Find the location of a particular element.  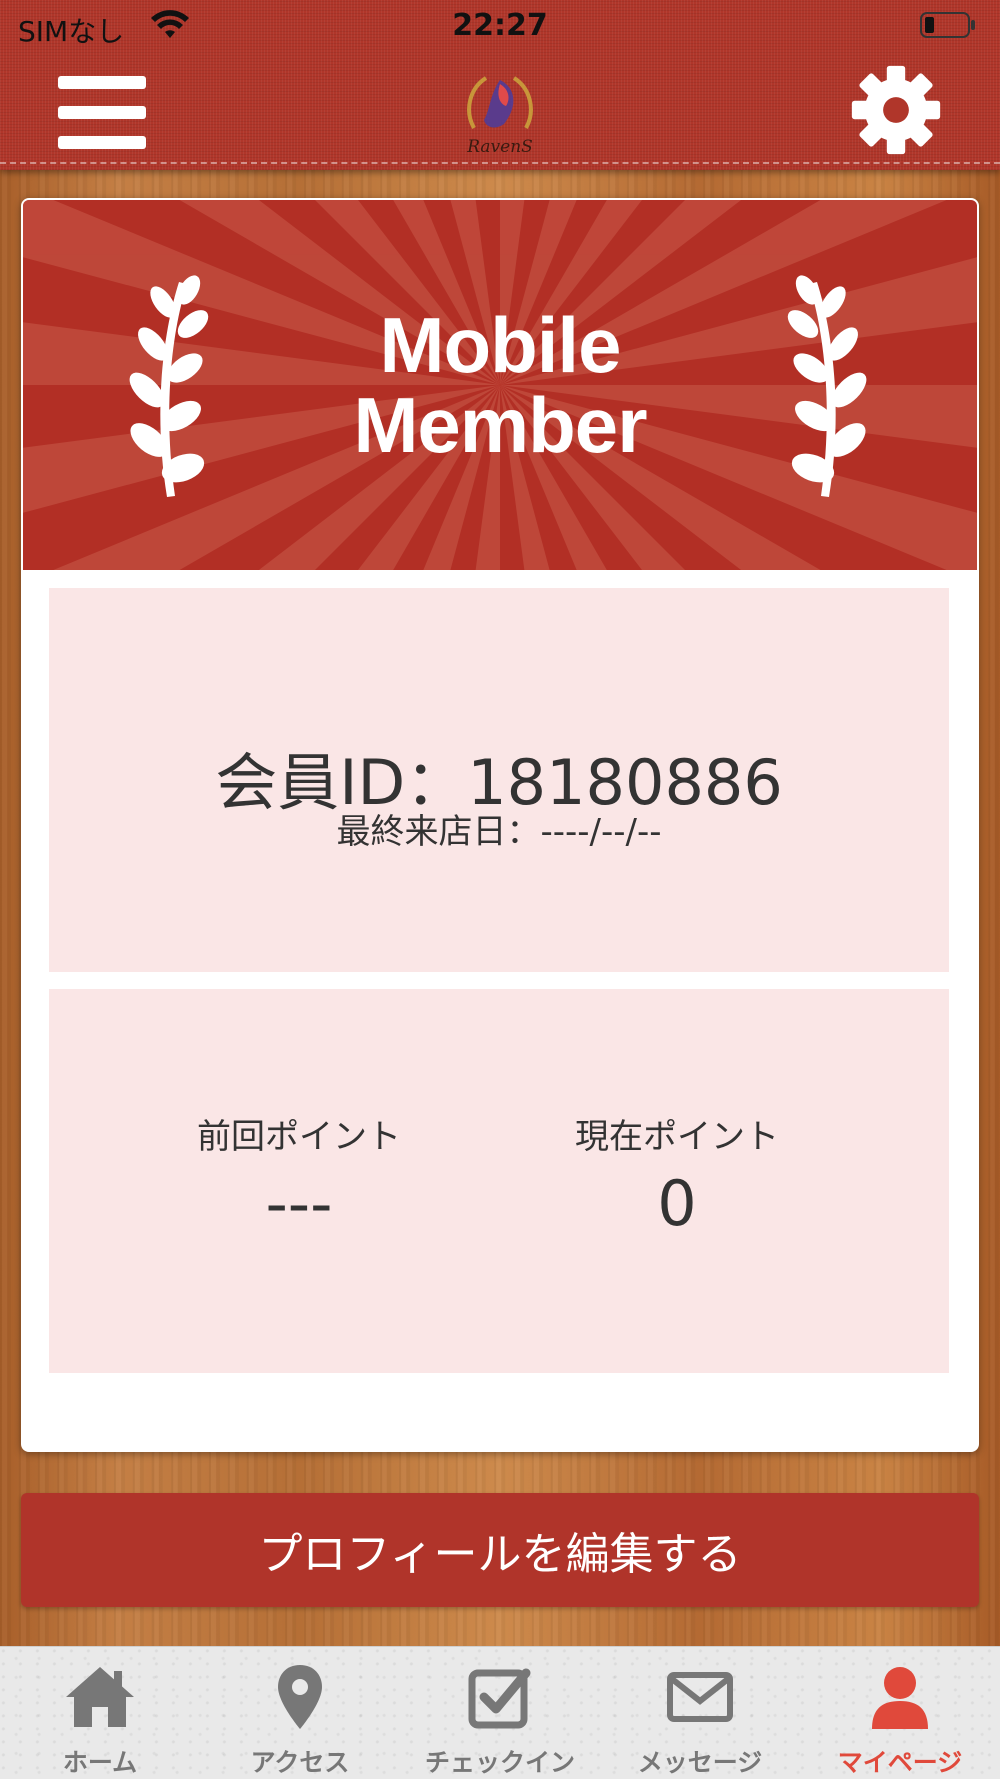

tab-checkin: チェックイン is located at coordinates (500, 1713).